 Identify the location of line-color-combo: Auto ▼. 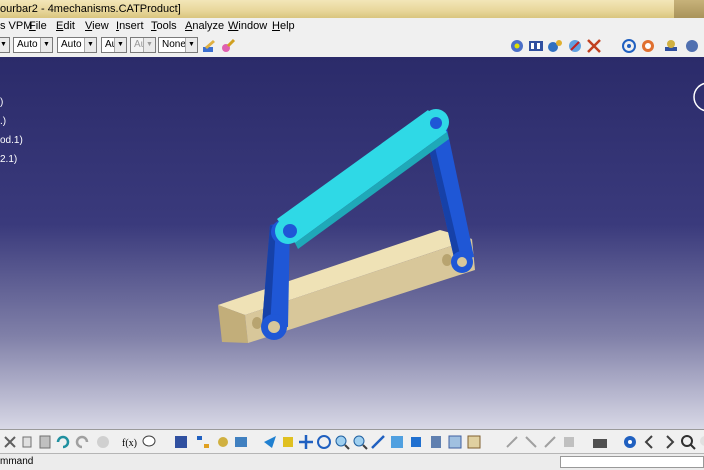
(33, 45).